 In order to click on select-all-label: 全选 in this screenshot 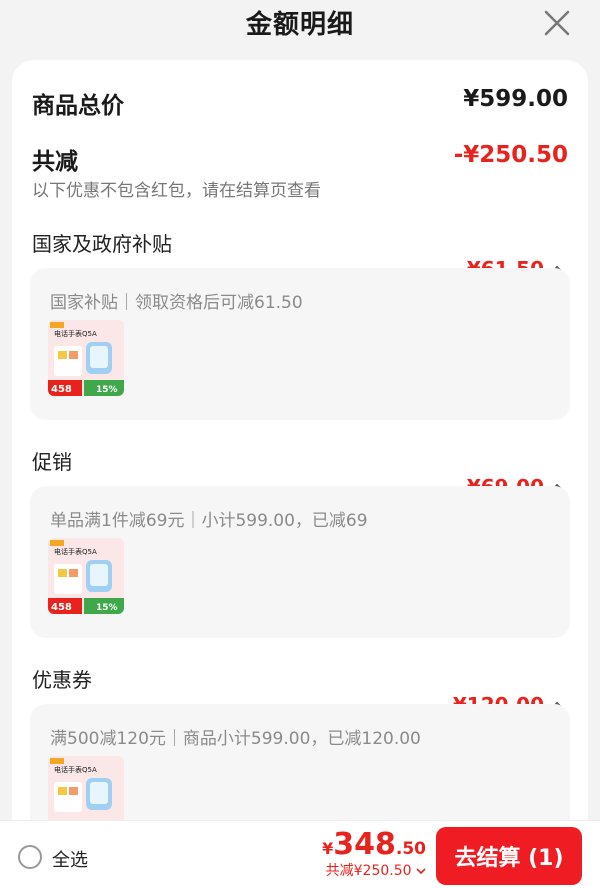, I will do `click(70, 859)`.